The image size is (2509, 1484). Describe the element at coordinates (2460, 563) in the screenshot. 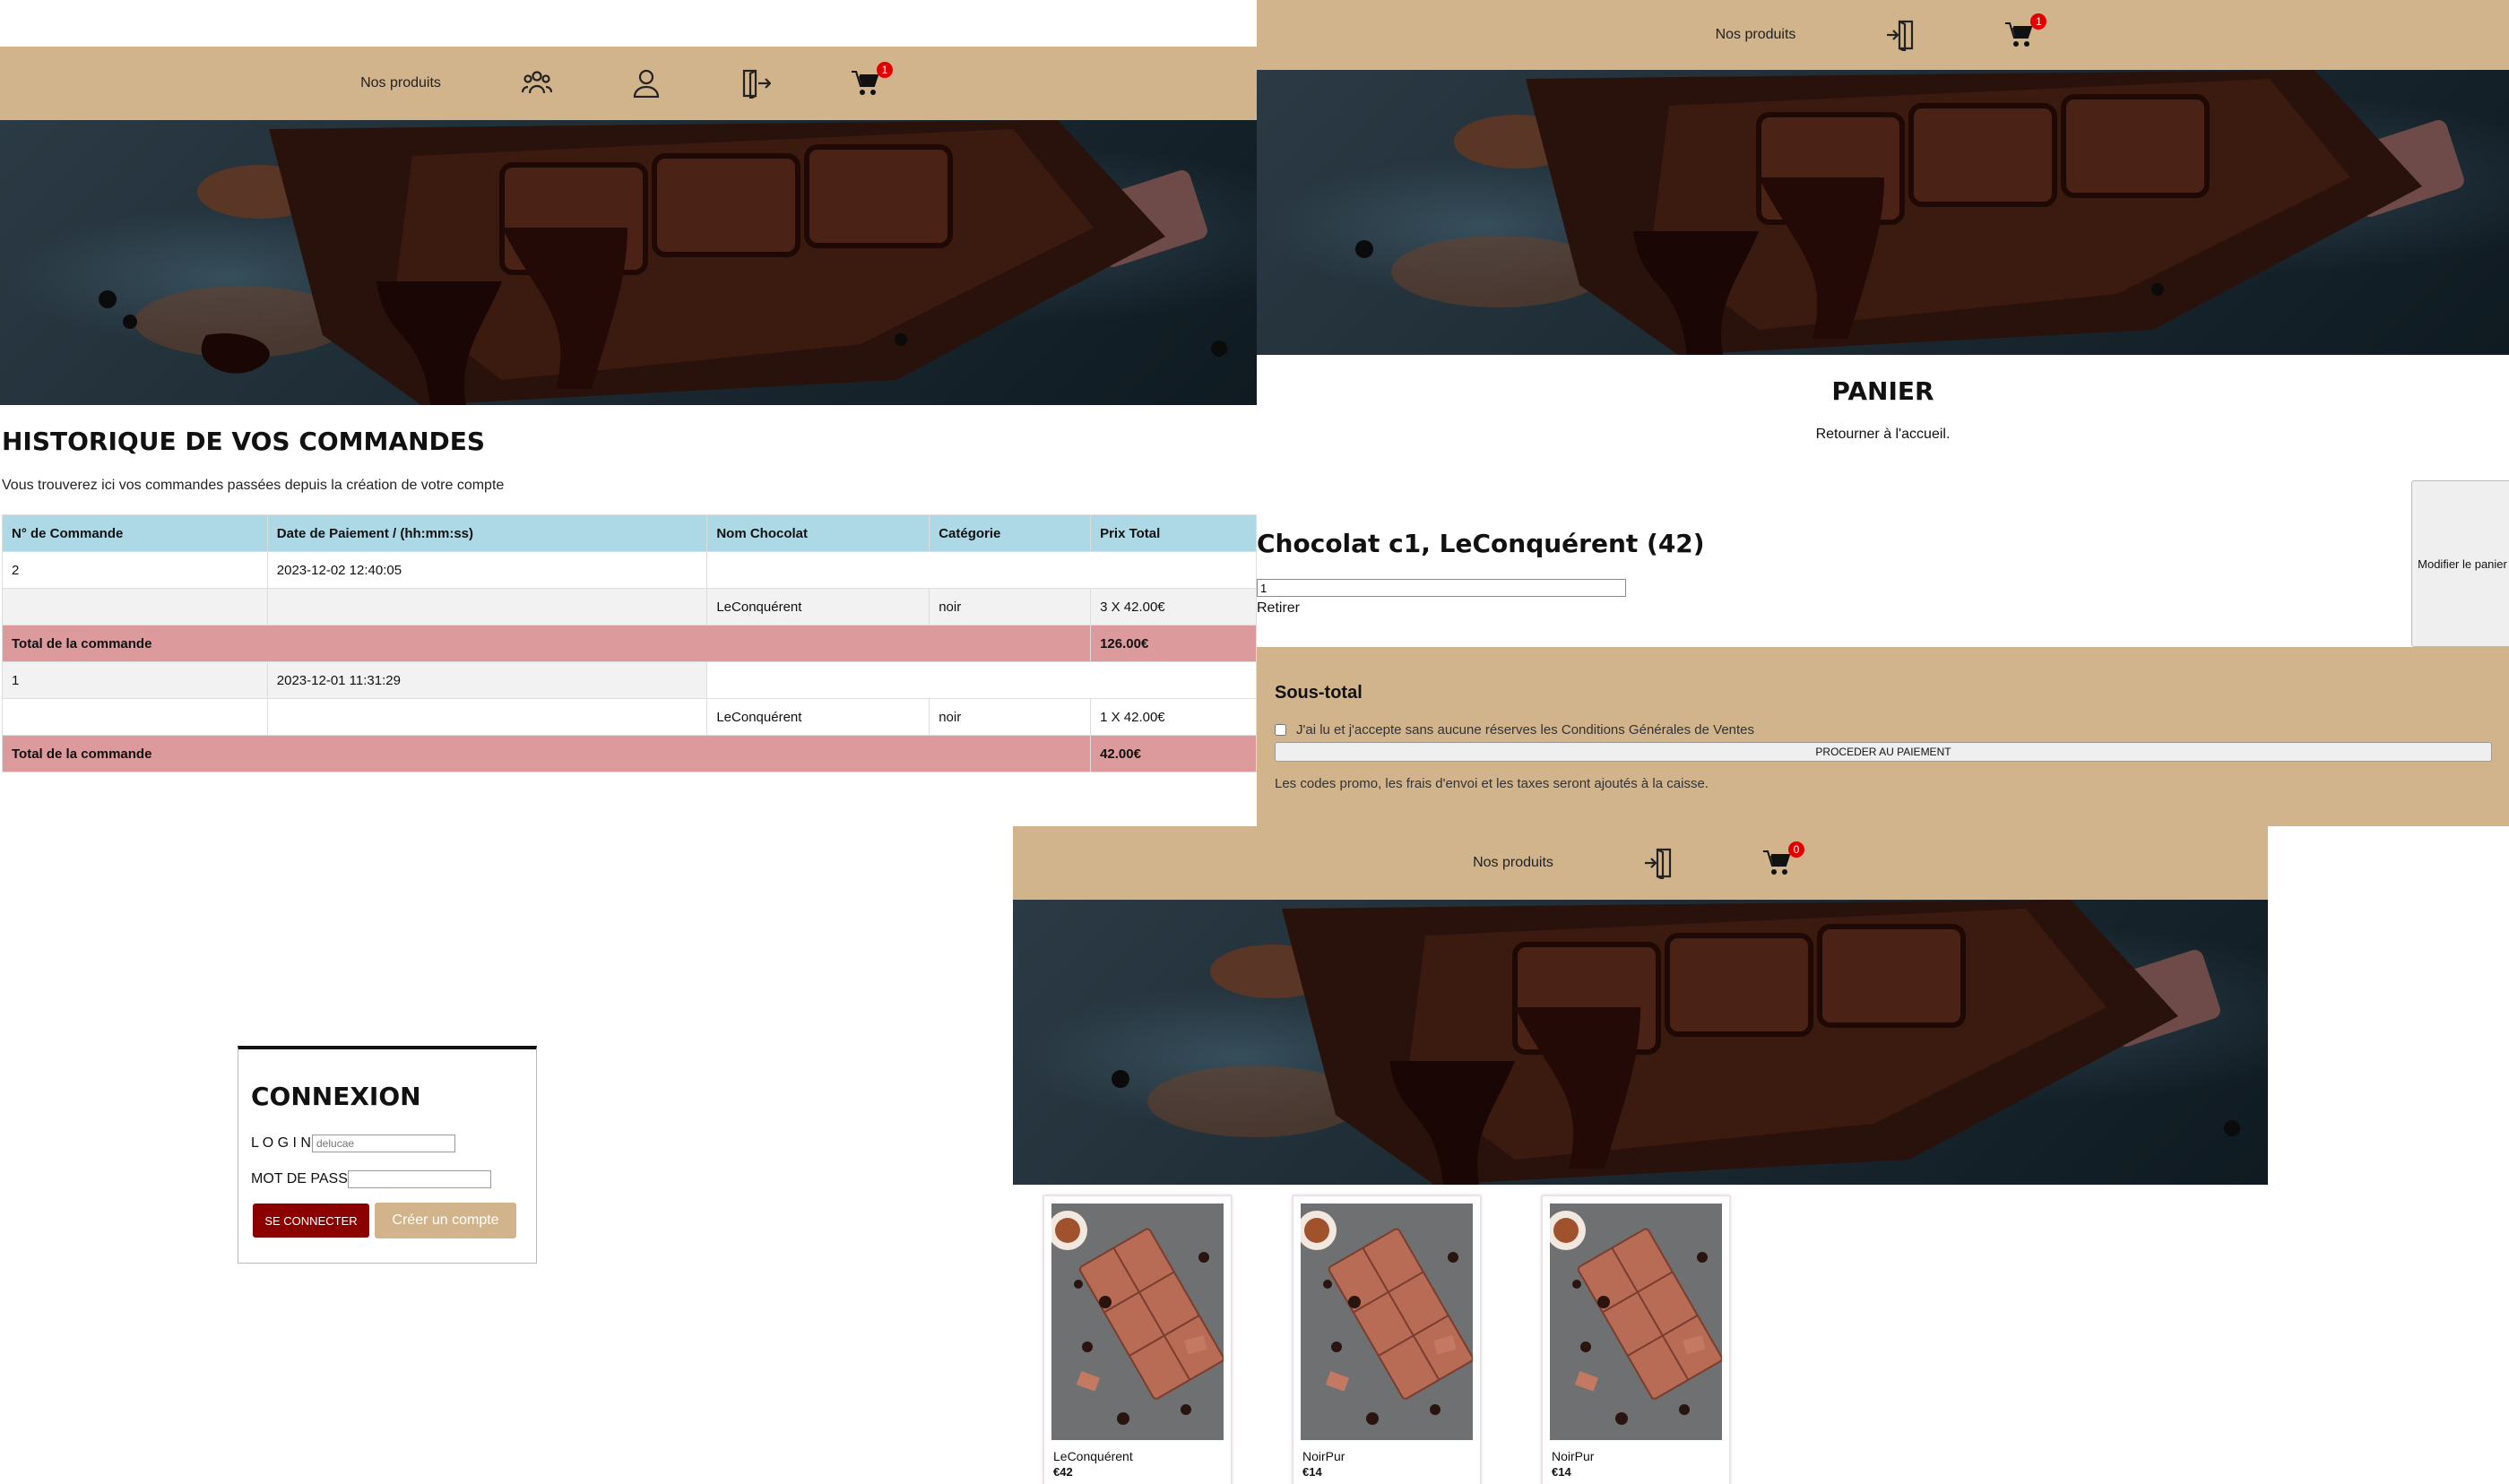

I see `update-cart-button: Modifier le panier` at that location.